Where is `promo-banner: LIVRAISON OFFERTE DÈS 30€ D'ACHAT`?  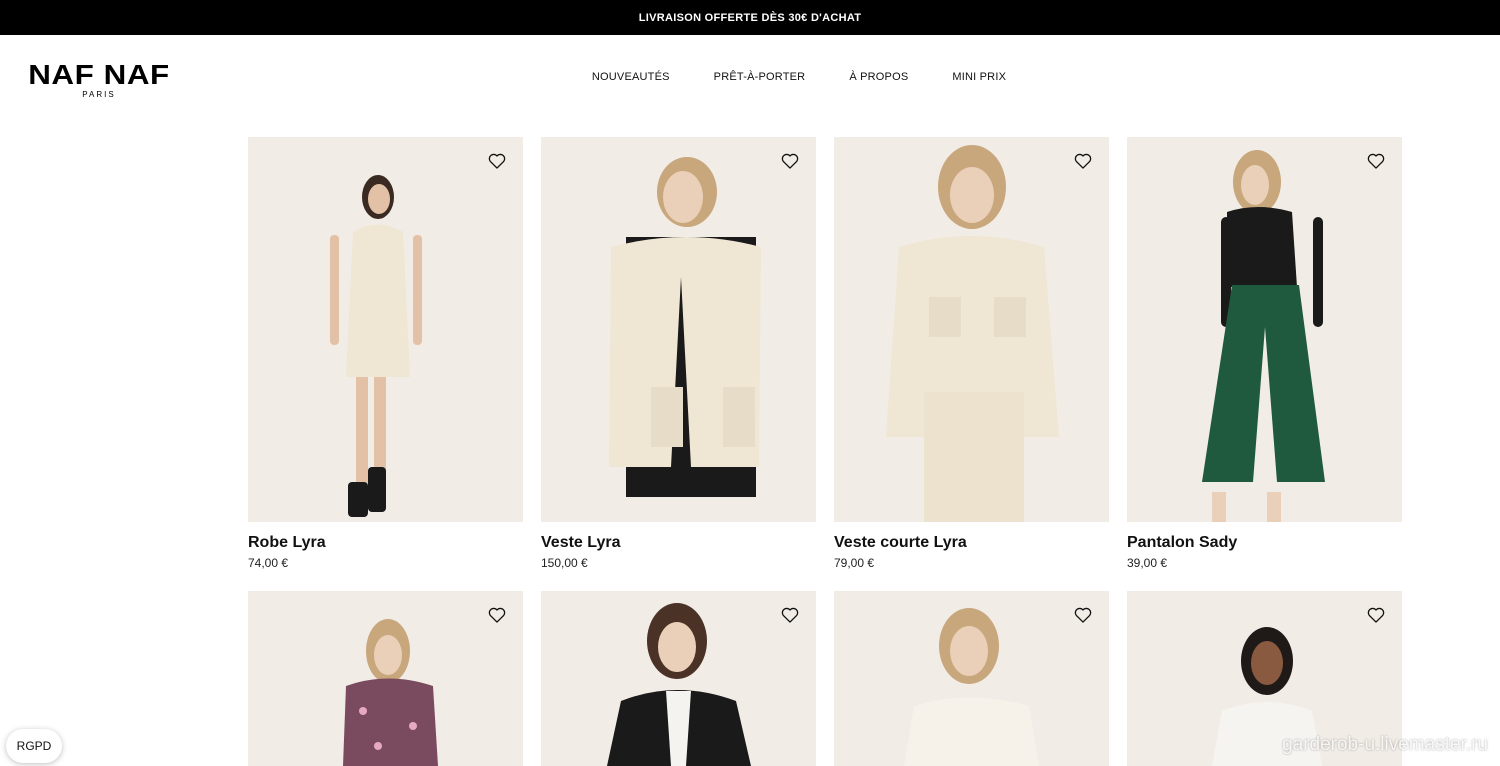
promo-banner: LIVRAISON OFFERTE DÈS 30€ D'ACHAT is located at coordinates (750, 17).